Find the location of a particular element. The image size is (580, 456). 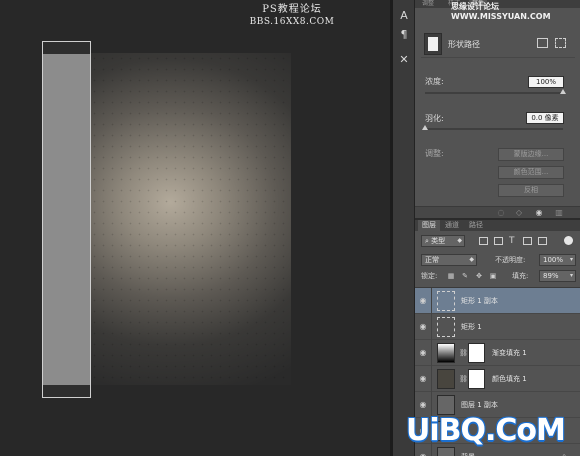

opacity-field: 100% ▾ is located at coordinates (557, 260).